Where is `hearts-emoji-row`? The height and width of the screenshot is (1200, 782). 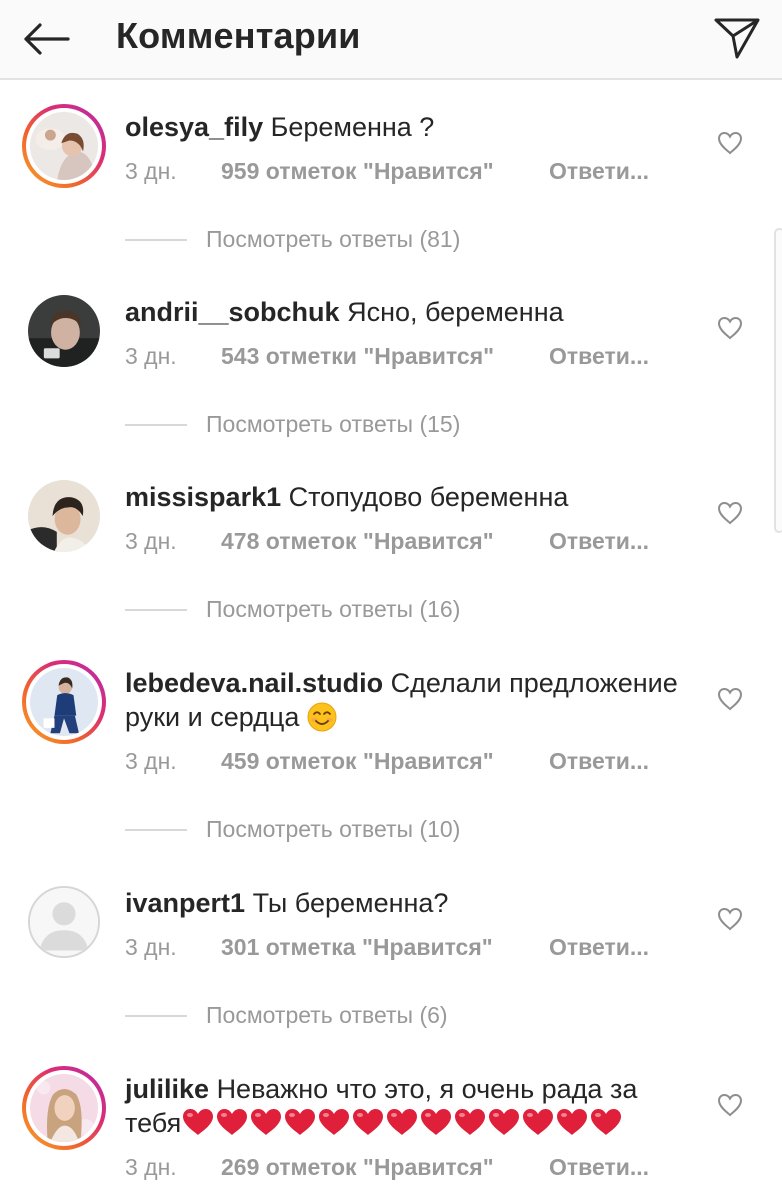 hearts-emoji-row is located at coordinates (402, 1126).